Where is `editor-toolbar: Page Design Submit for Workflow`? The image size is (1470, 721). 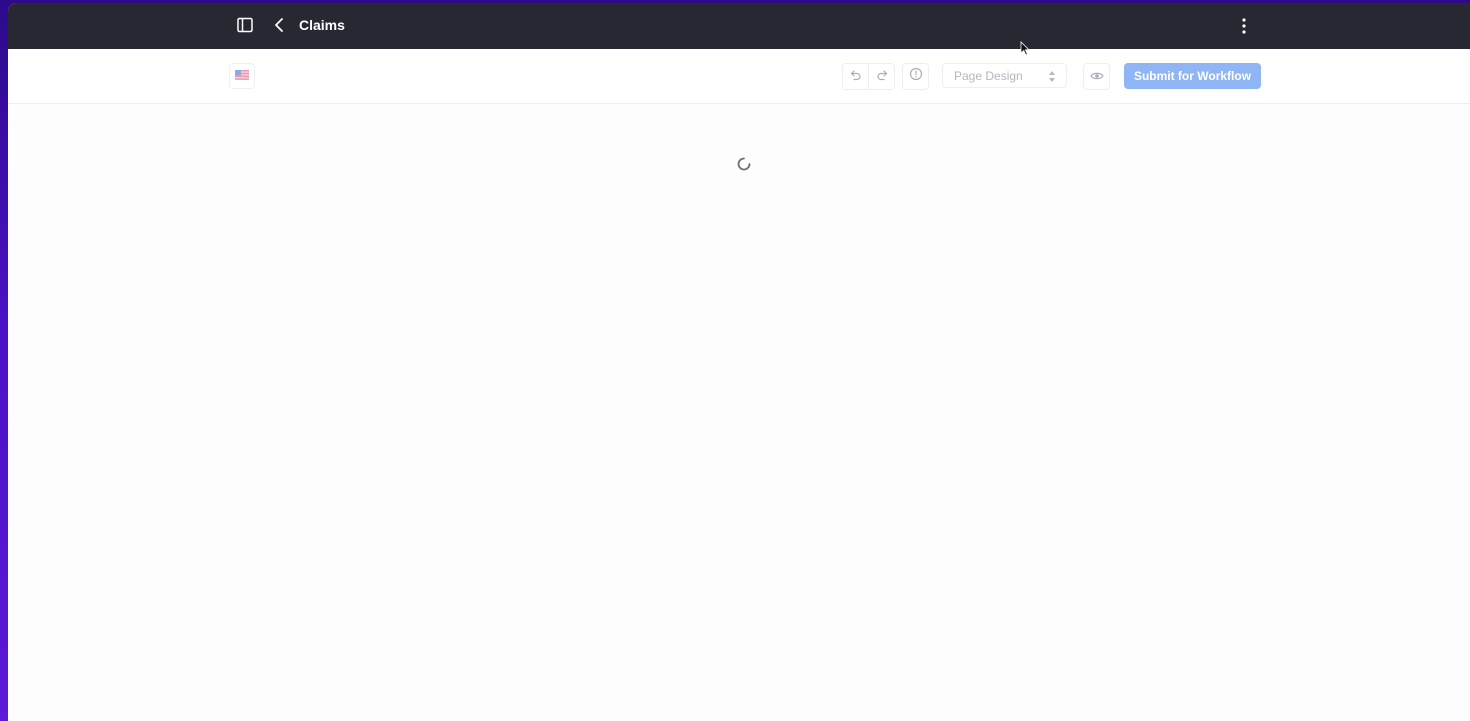 editor-toolbar: Page Design Submit for Workflow is located at coordinates (739, 76).